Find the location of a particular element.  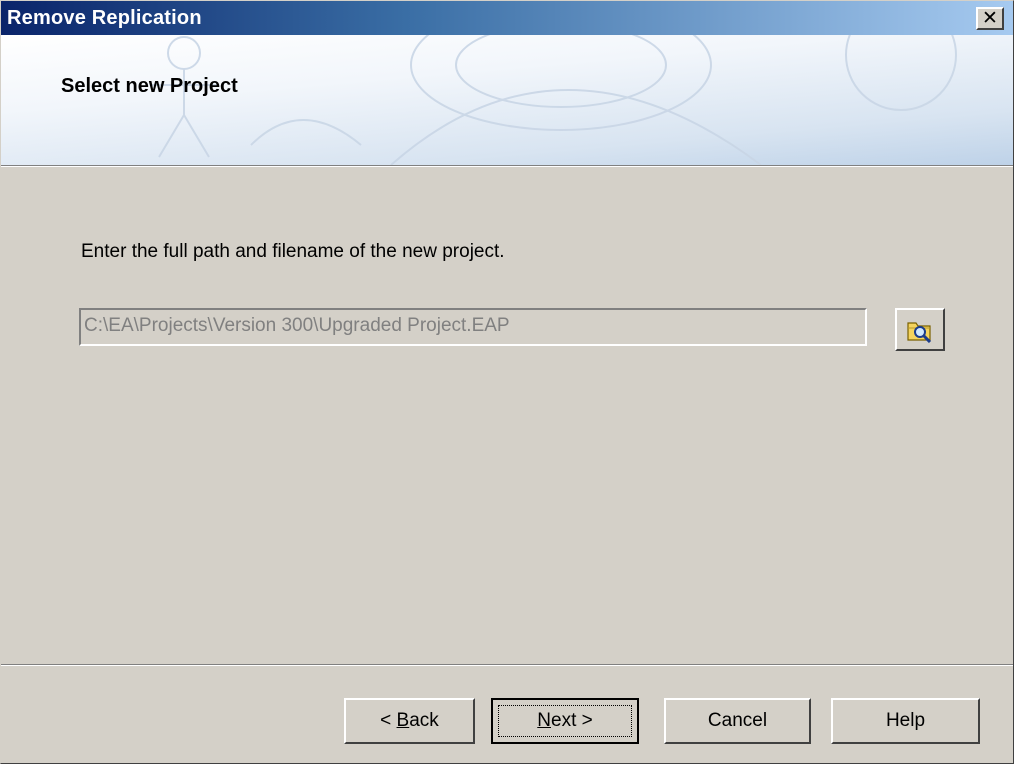

browse-button is located at coordinates (920, 329).